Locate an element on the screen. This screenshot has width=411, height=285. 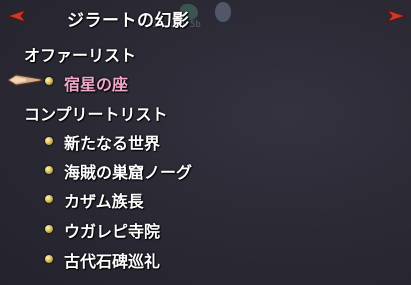
complete-item-4: ウガレピ寺院 is located at coordinates (112, 230).